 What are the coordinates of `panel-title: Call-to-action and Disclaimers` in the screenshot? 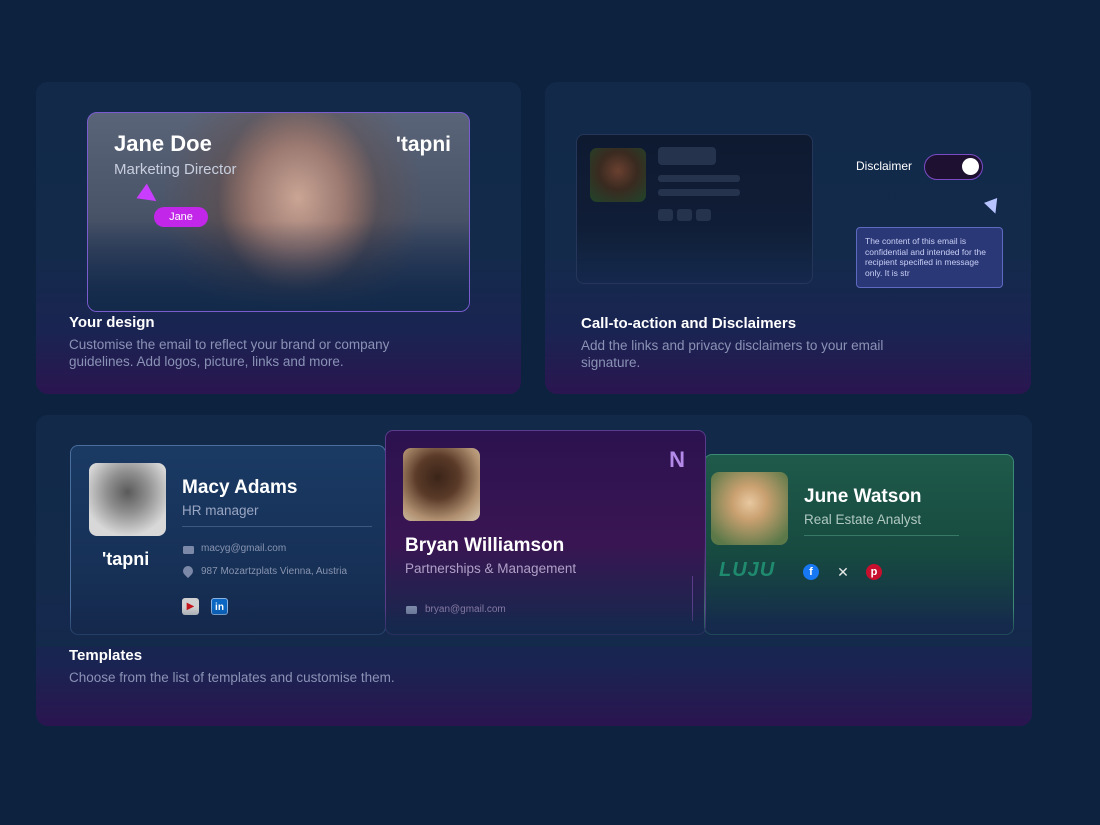 It's located at (689, 323).